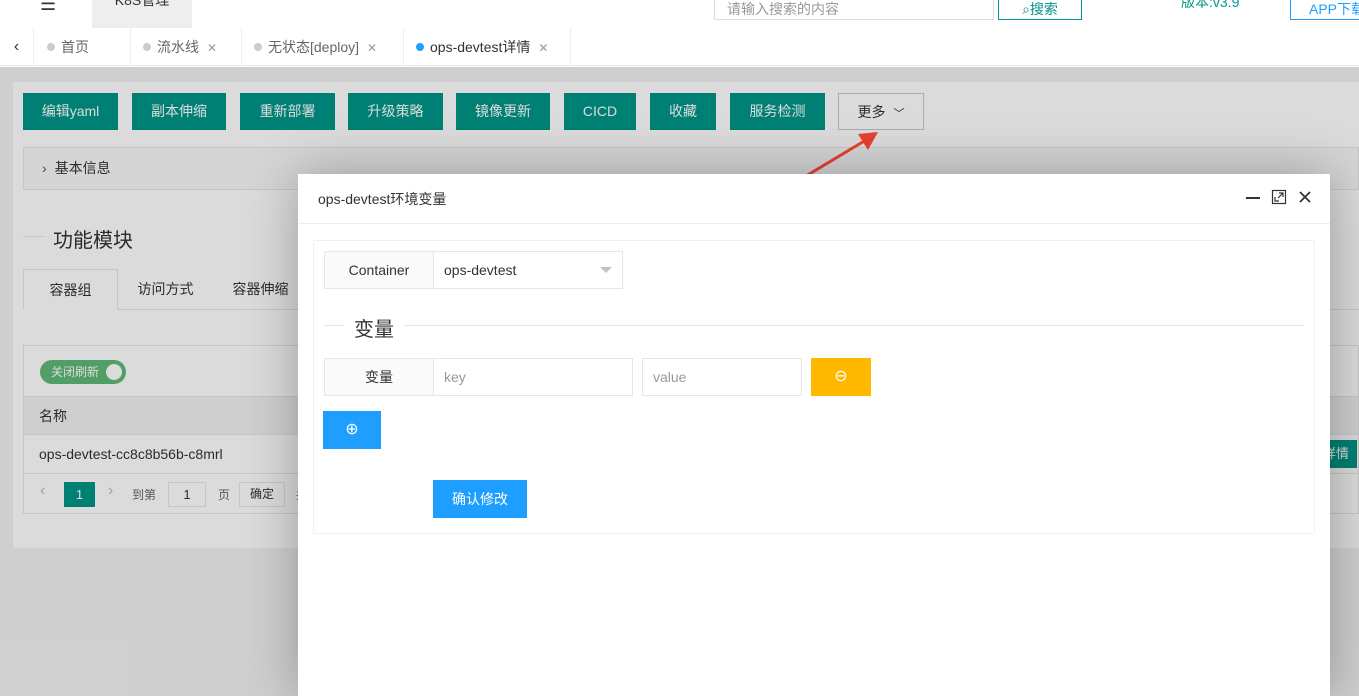  What do you see at coordinates (142, 14) in the screenshot?
I see `module-tab-k8s: K8S管理` at bounding box center [142, 14].